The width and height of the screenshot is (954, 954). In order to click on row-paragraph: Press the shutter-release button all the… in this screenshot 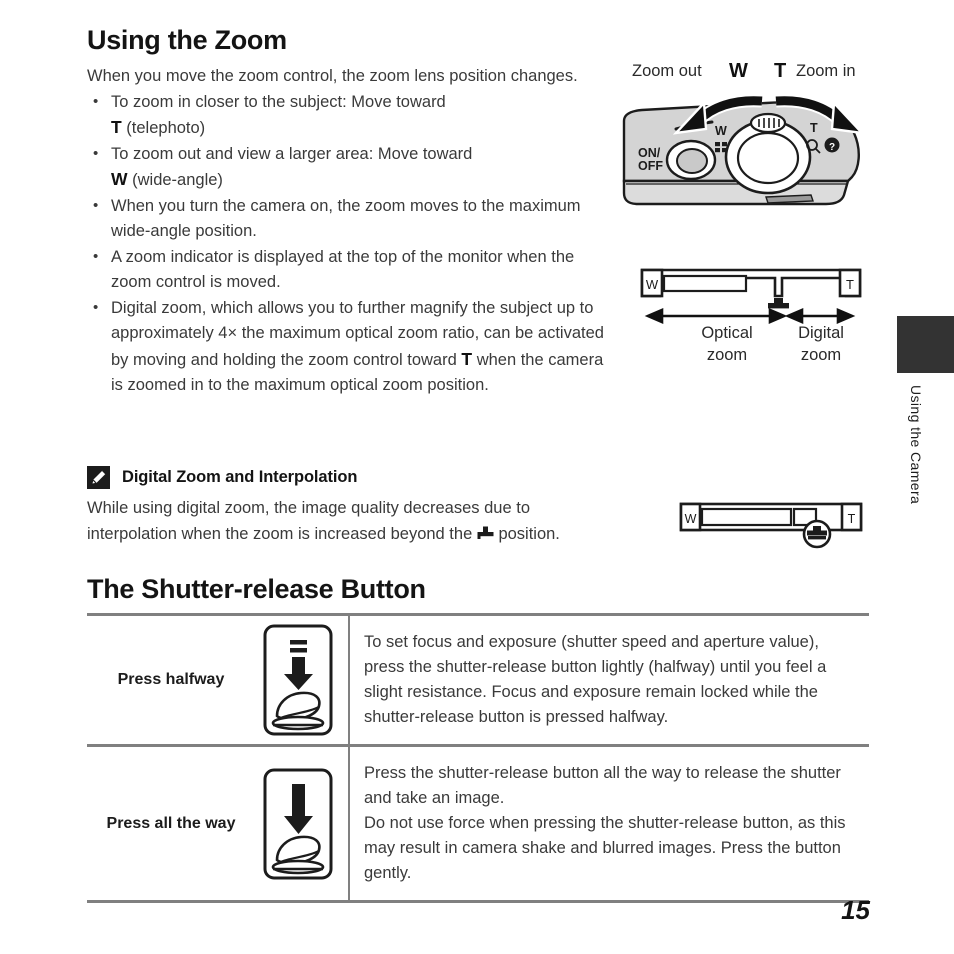, I will do `click(602, 785)`.